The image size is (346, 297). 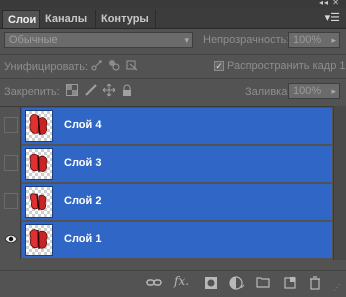 What do you see at coordinates (83, 239) in the screenshot?
I see `layer-name: Слой 1` at bounding box center [83, 239].